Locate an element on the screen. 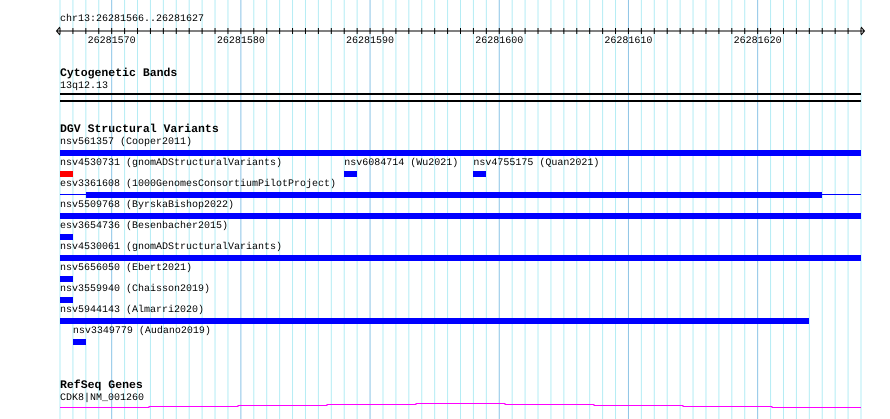  variant-label: nsv3559940 (Chaisson2019) is located at coordinates (135, 290).